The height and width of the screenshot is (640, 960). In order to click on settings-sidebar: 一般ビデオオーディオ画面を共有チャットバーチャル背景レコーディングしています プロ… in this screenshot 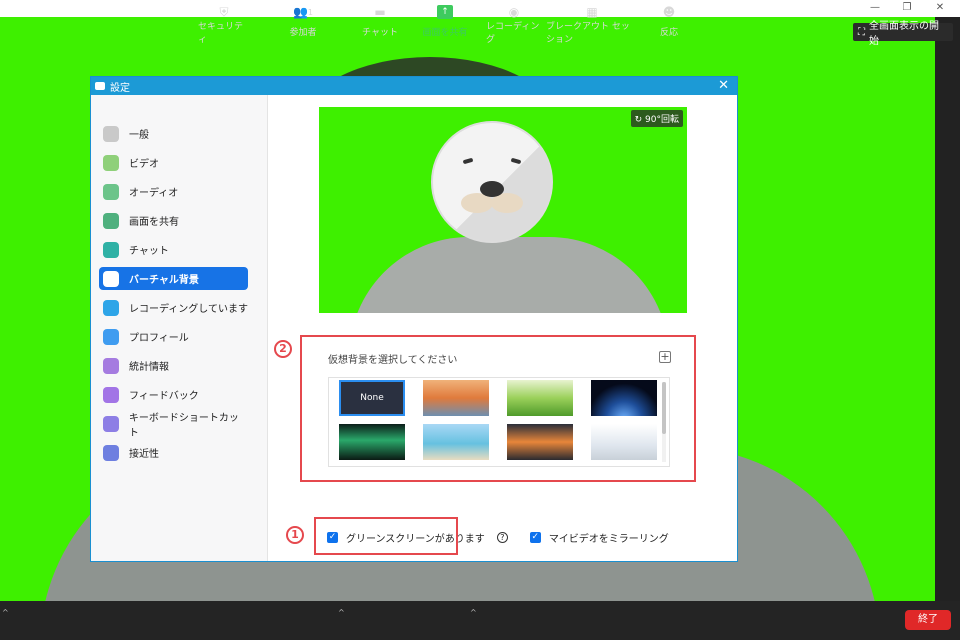, I will do `click(179, 328)`.